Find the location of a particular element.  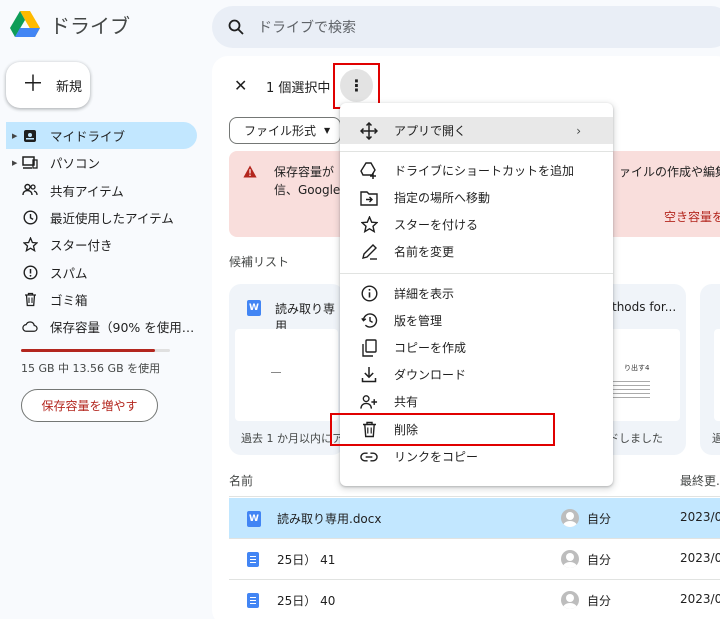

file-type-filter: ファイル形式 ▼ is located at coordinates (285, 130).